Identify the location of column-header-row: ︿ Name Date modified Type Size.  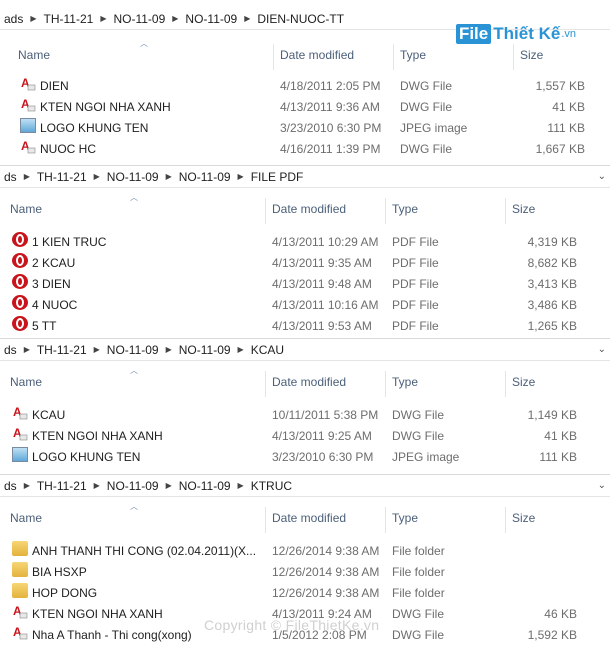
(305, 55).